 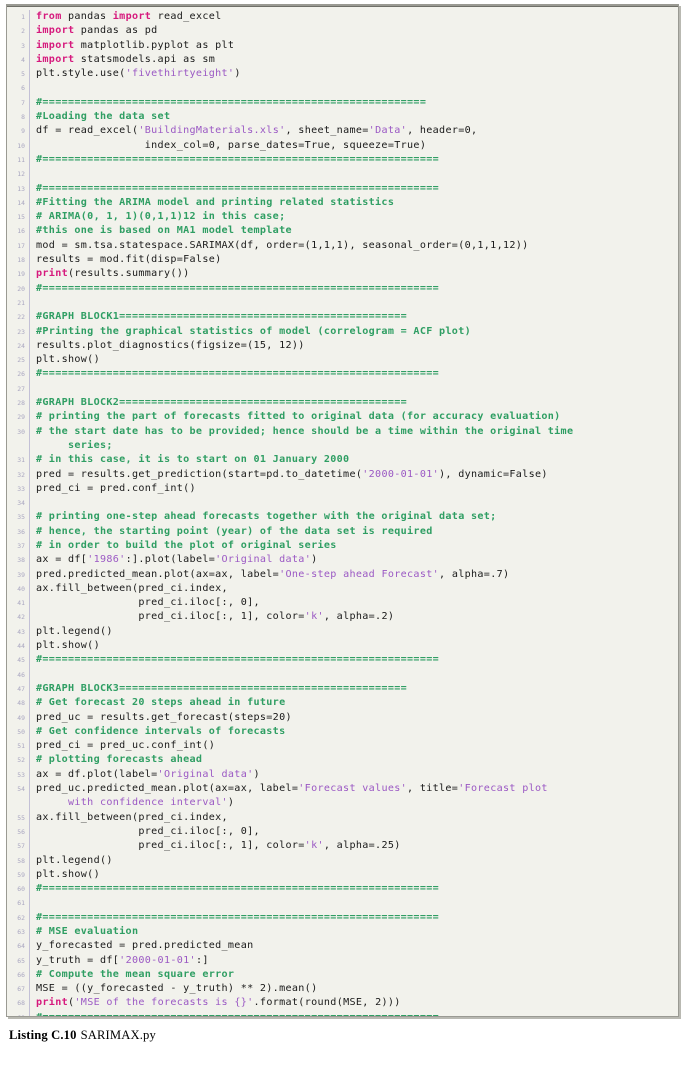 I want to click on line-number: 17, so click(x=21, y=245).